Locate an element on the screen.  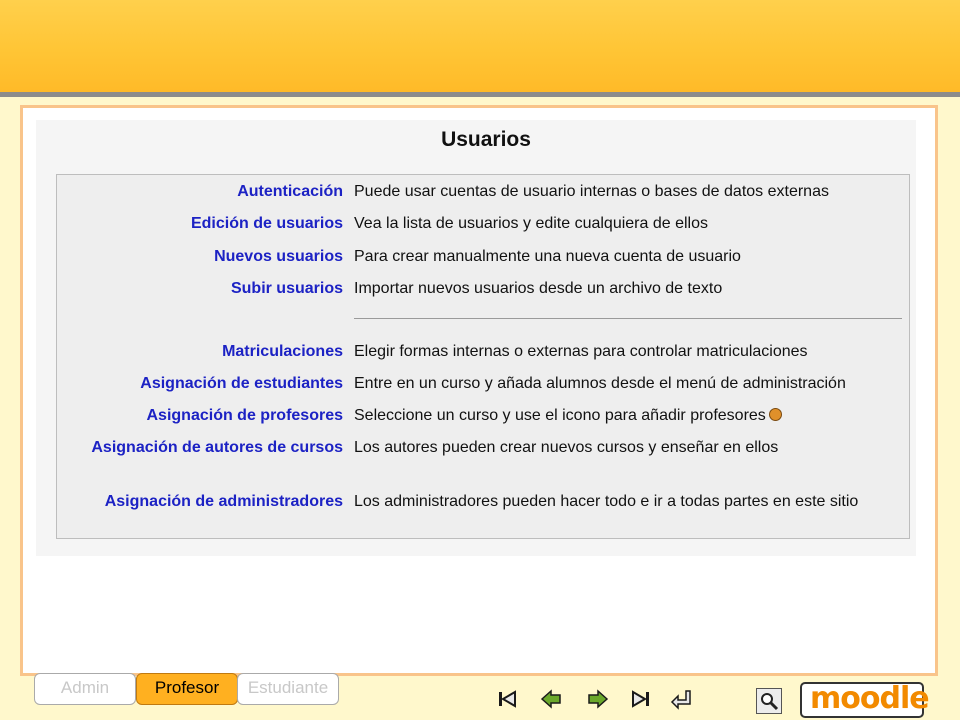
link-nuevos-usuarios: Nuevos usuarios is located at coordinates (200, 257).